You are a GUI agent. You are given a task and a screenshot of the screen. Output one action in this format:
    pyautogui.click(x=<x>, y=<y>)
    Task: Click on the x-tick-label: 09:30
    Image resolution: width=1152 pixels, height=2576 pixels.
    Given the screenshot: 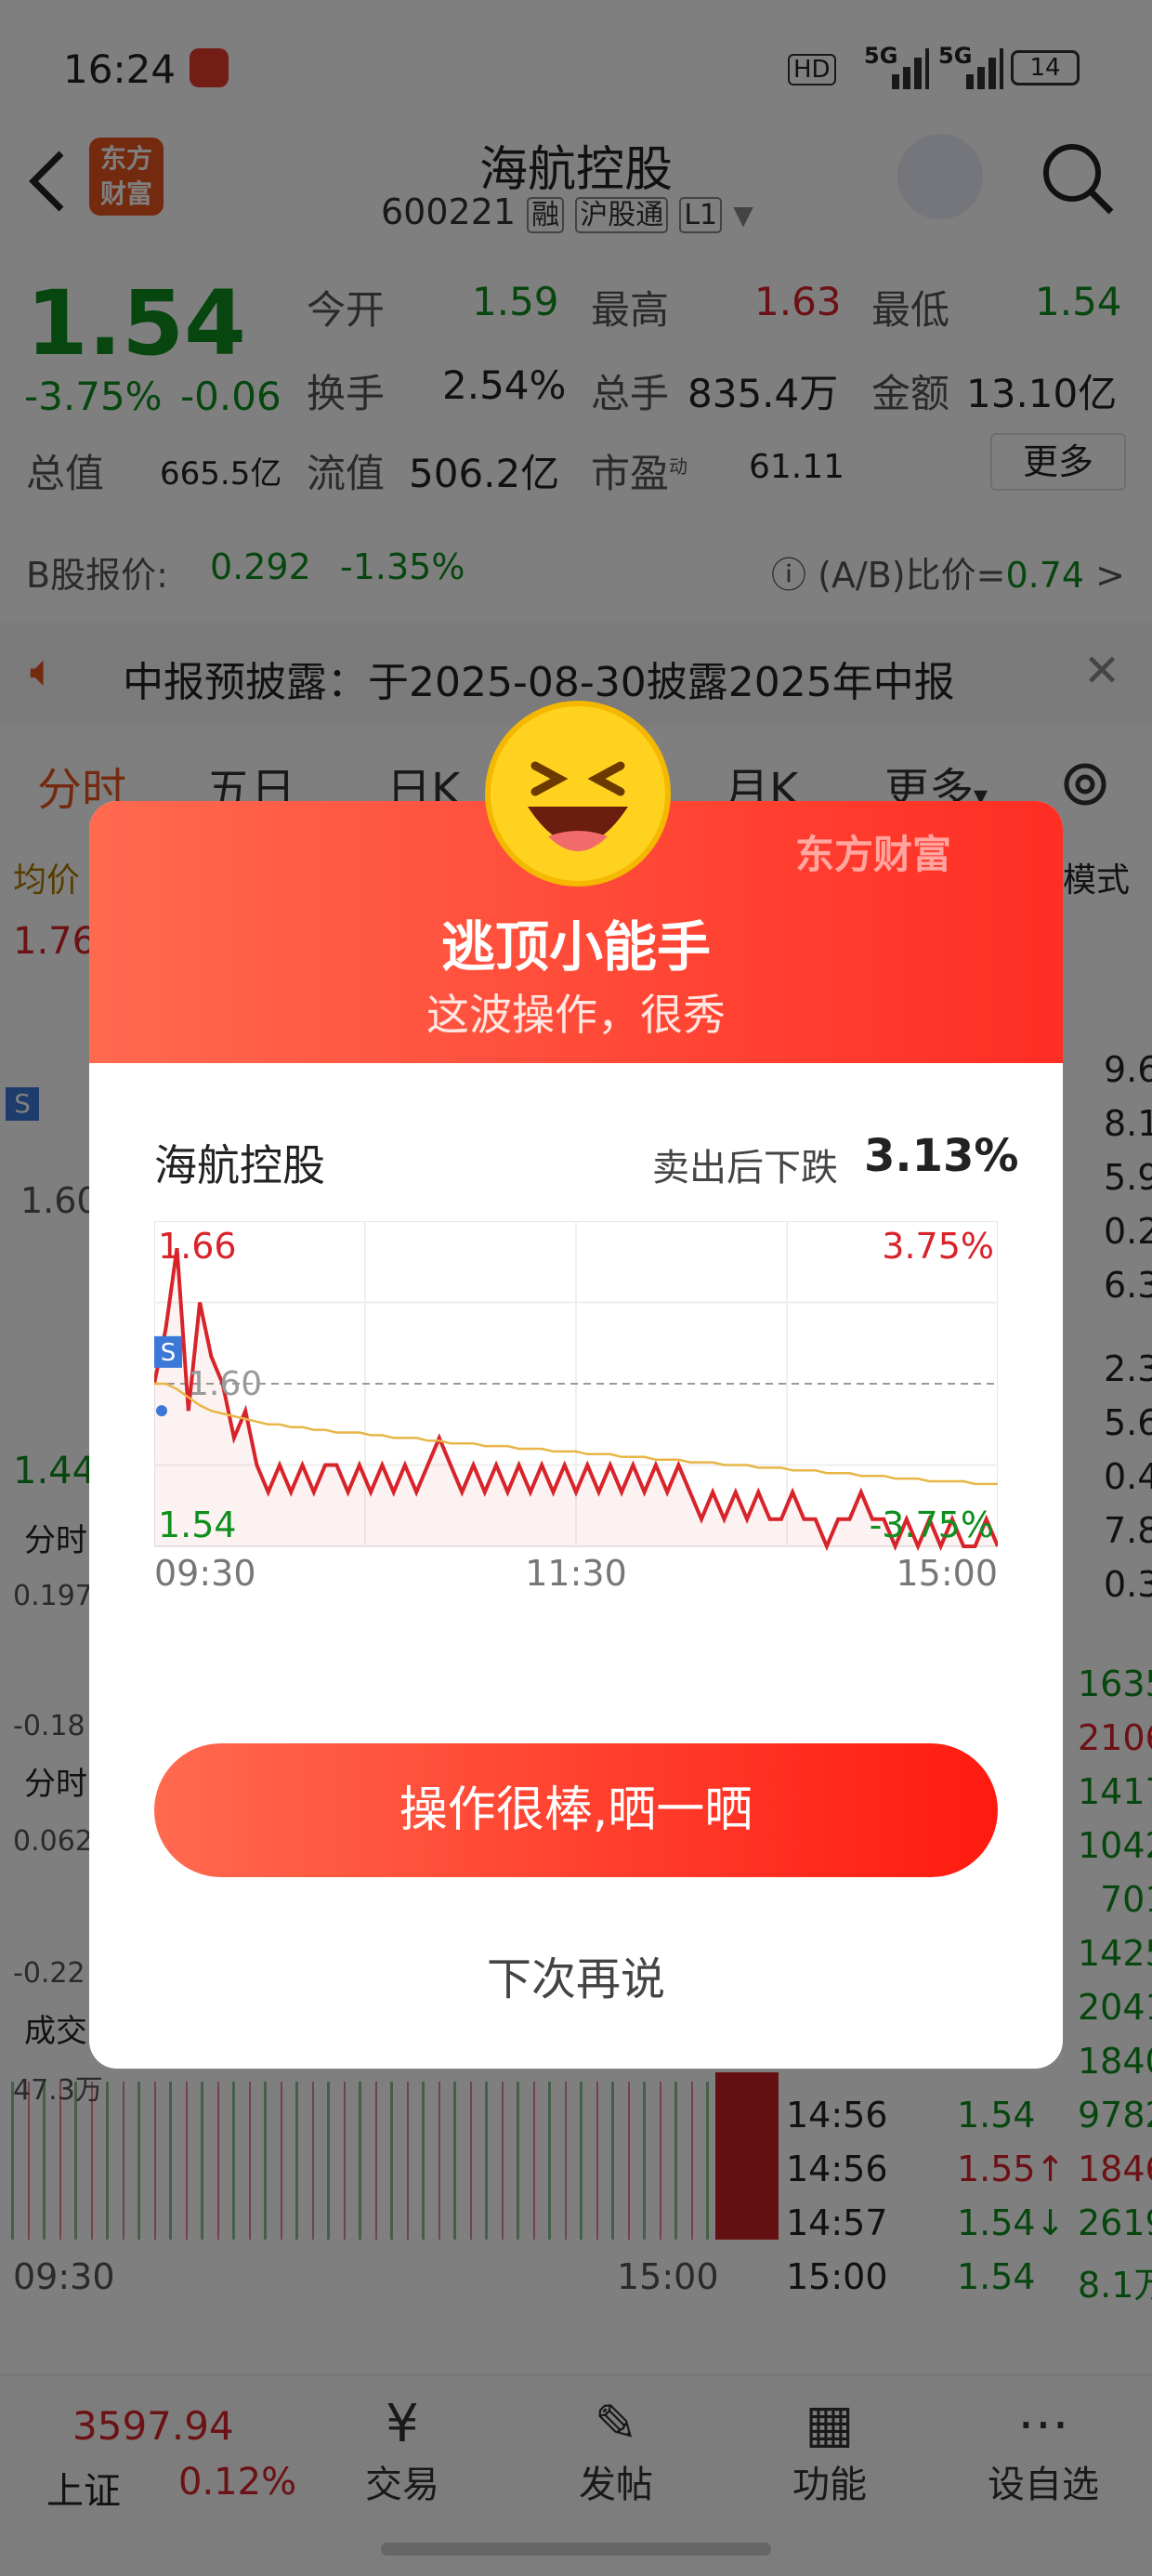 What is the action you would take?
    pyautogui.click(x=205, y=1573)
    